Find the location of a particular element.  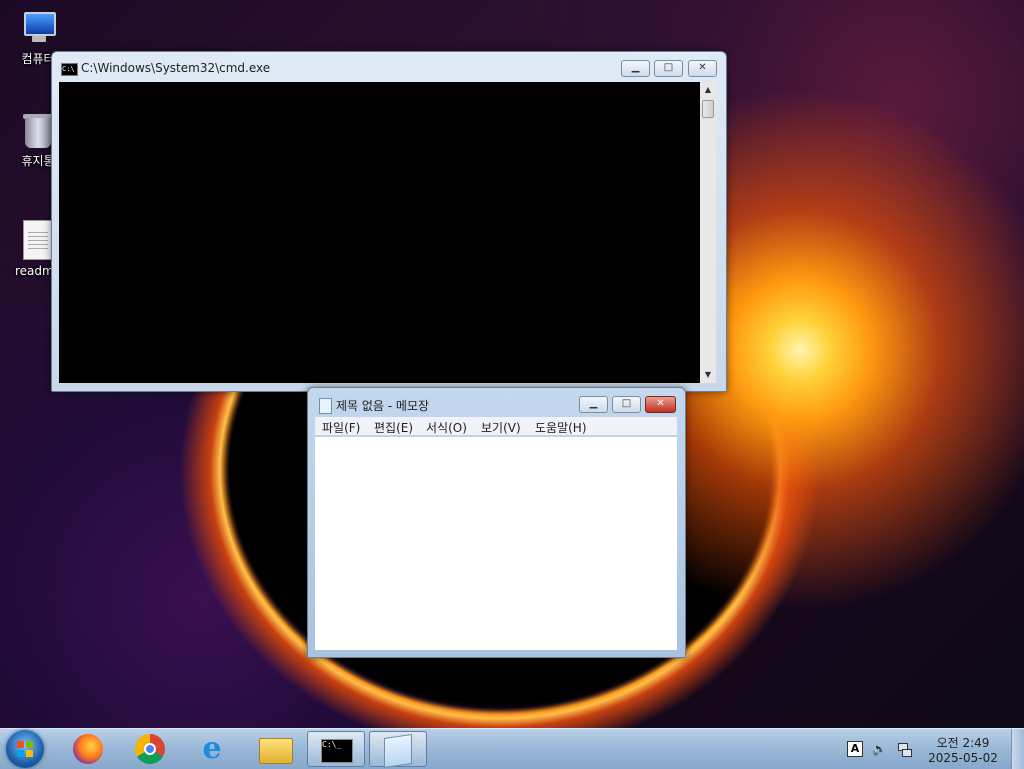

cmd-titlebar: C:\ C:\Windows\System32\cmd.exe ▁ □ ✕ is located at coordinates (389, 66).